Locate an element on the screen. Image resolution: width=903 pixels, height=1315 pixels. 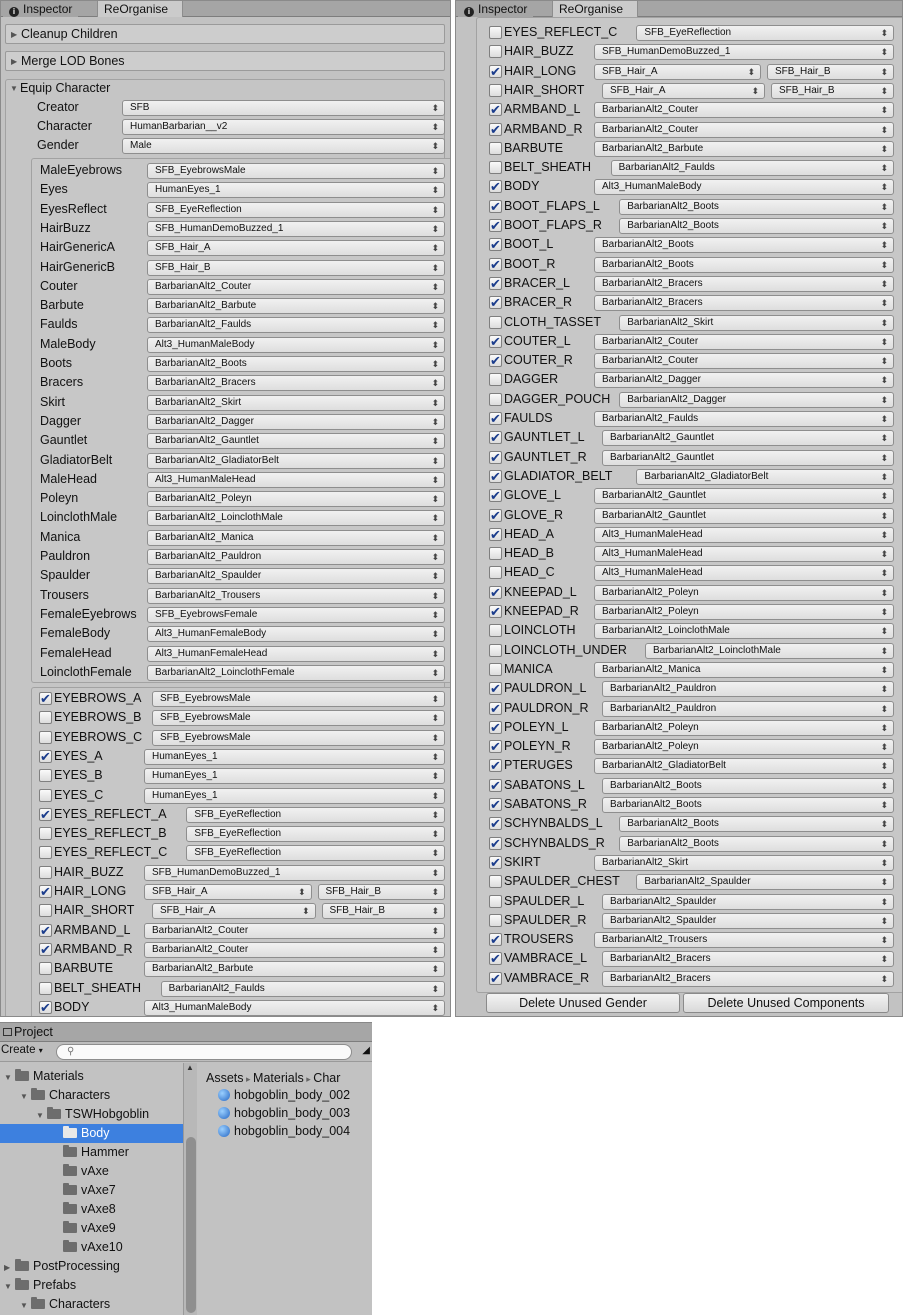
asset-item: hobgoblin_body_003 is located at coordinates (284, 1113).